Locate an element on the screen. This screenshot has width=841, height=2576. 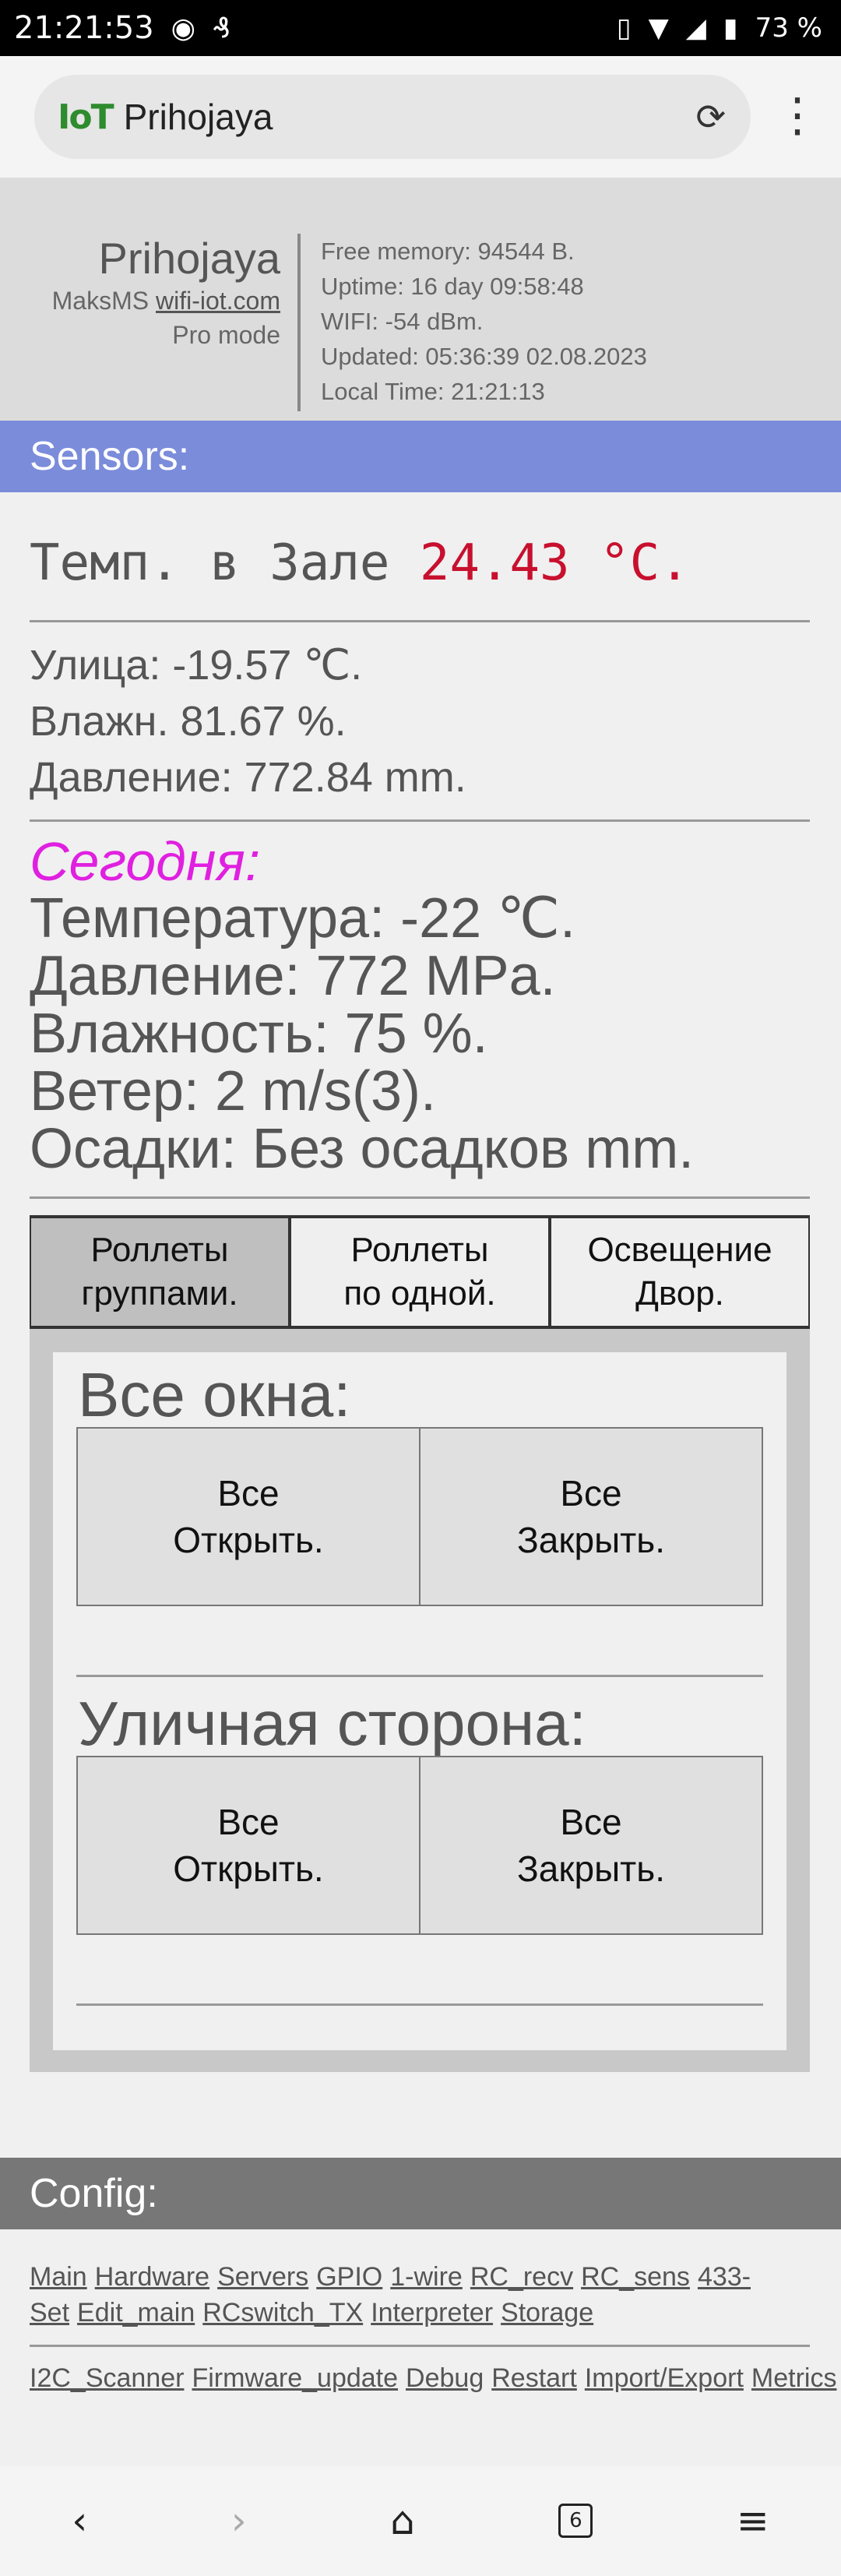
today-pressure: Давление: 772 MPa. is located at coordinates (293, 976).